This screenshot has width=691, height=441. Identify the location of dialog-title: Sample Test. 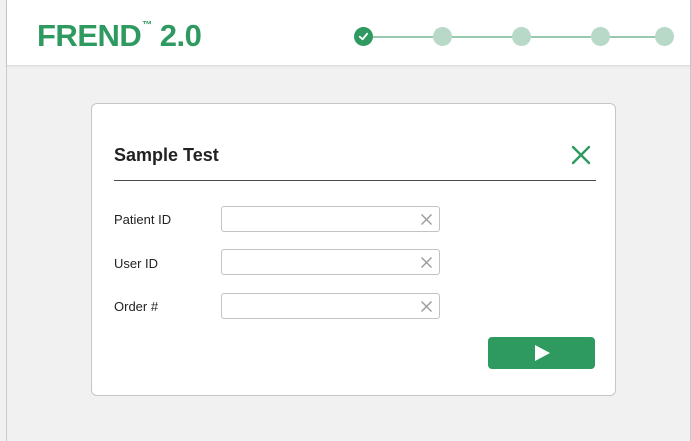
(166, 155).